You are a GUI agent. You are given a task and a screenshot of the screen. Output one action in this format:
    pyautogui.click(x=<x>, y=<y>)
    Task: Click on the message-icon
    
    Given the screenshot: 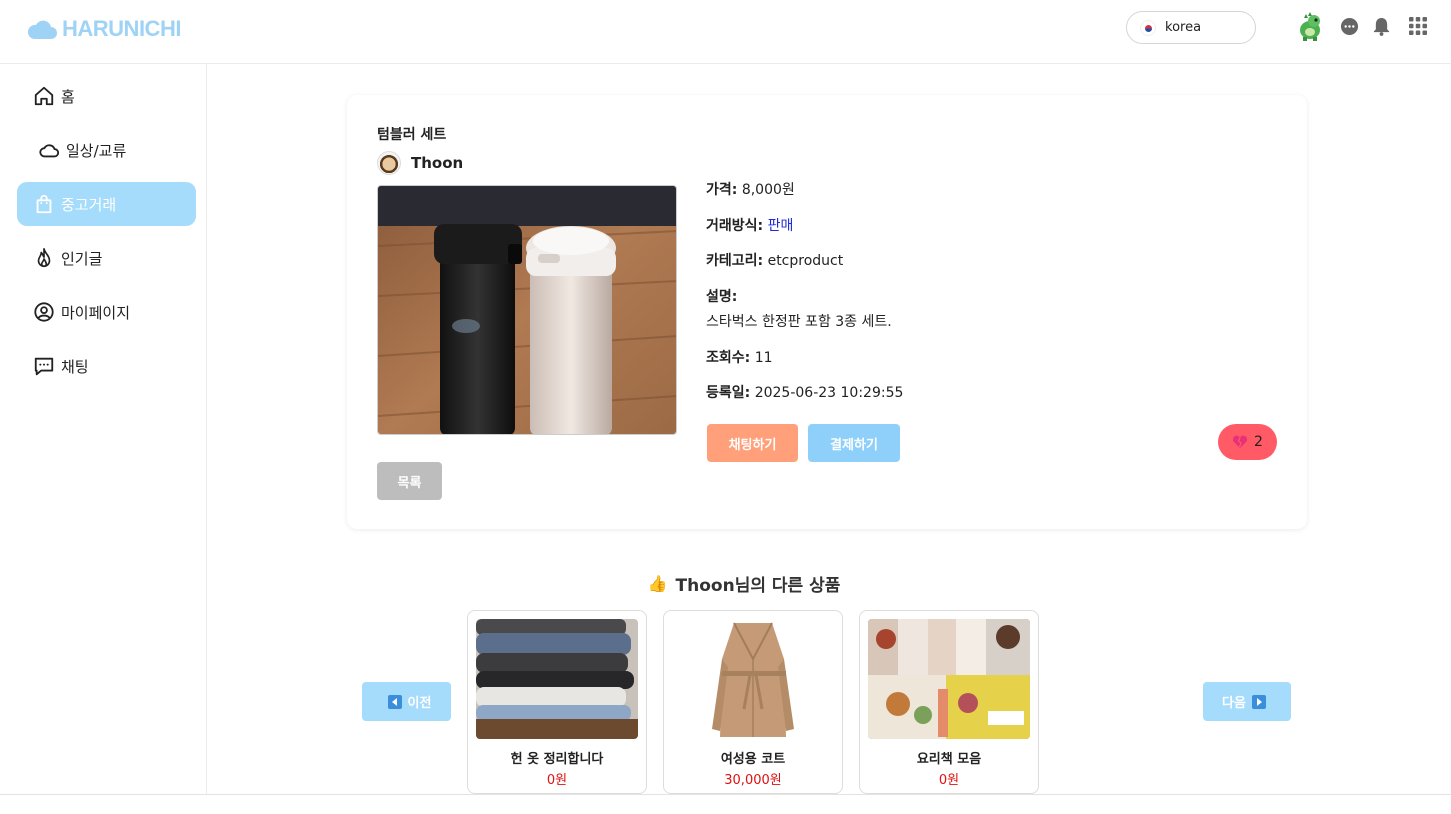 What is the action you would take?
    pyautogui.click(x=1349, y=26)
    